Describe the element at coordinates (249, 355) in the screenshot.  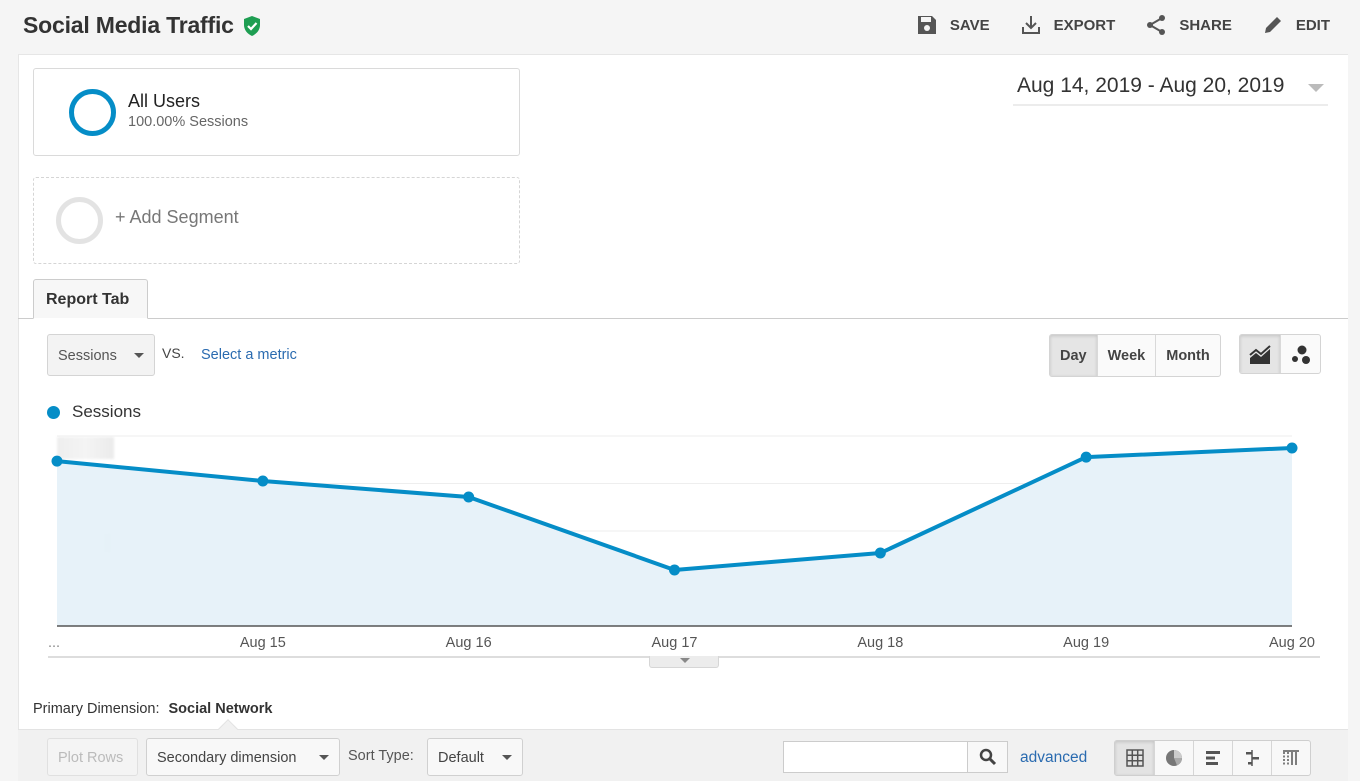
I see `select-metric-link: Select a metric` at that location.